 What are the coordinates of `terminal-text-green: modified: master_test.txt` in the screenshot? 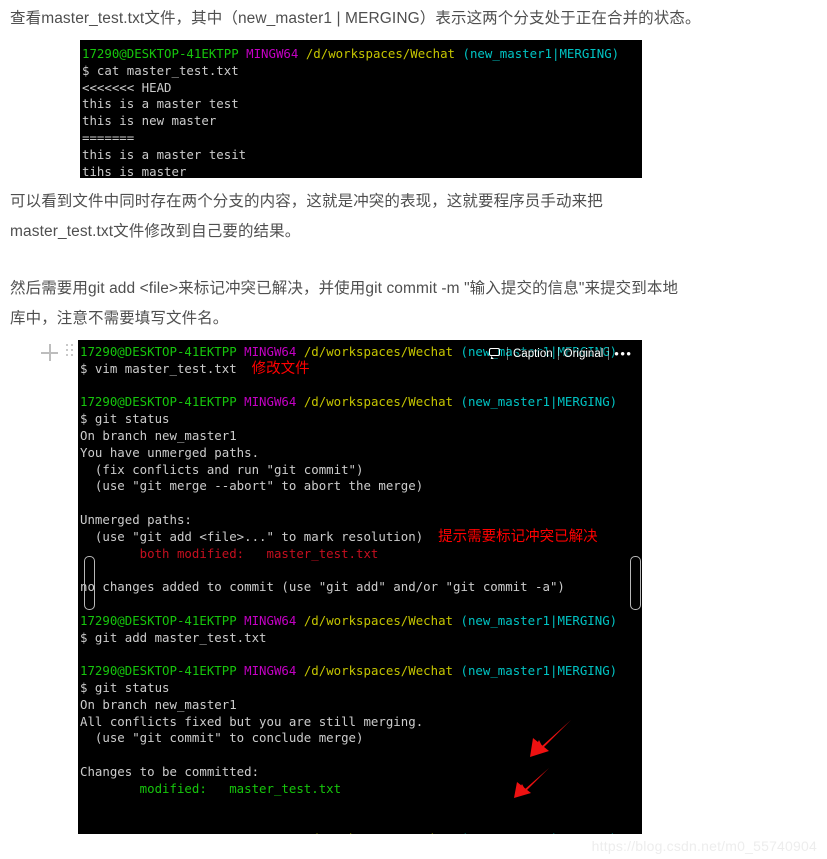 It's located at (211, 788).